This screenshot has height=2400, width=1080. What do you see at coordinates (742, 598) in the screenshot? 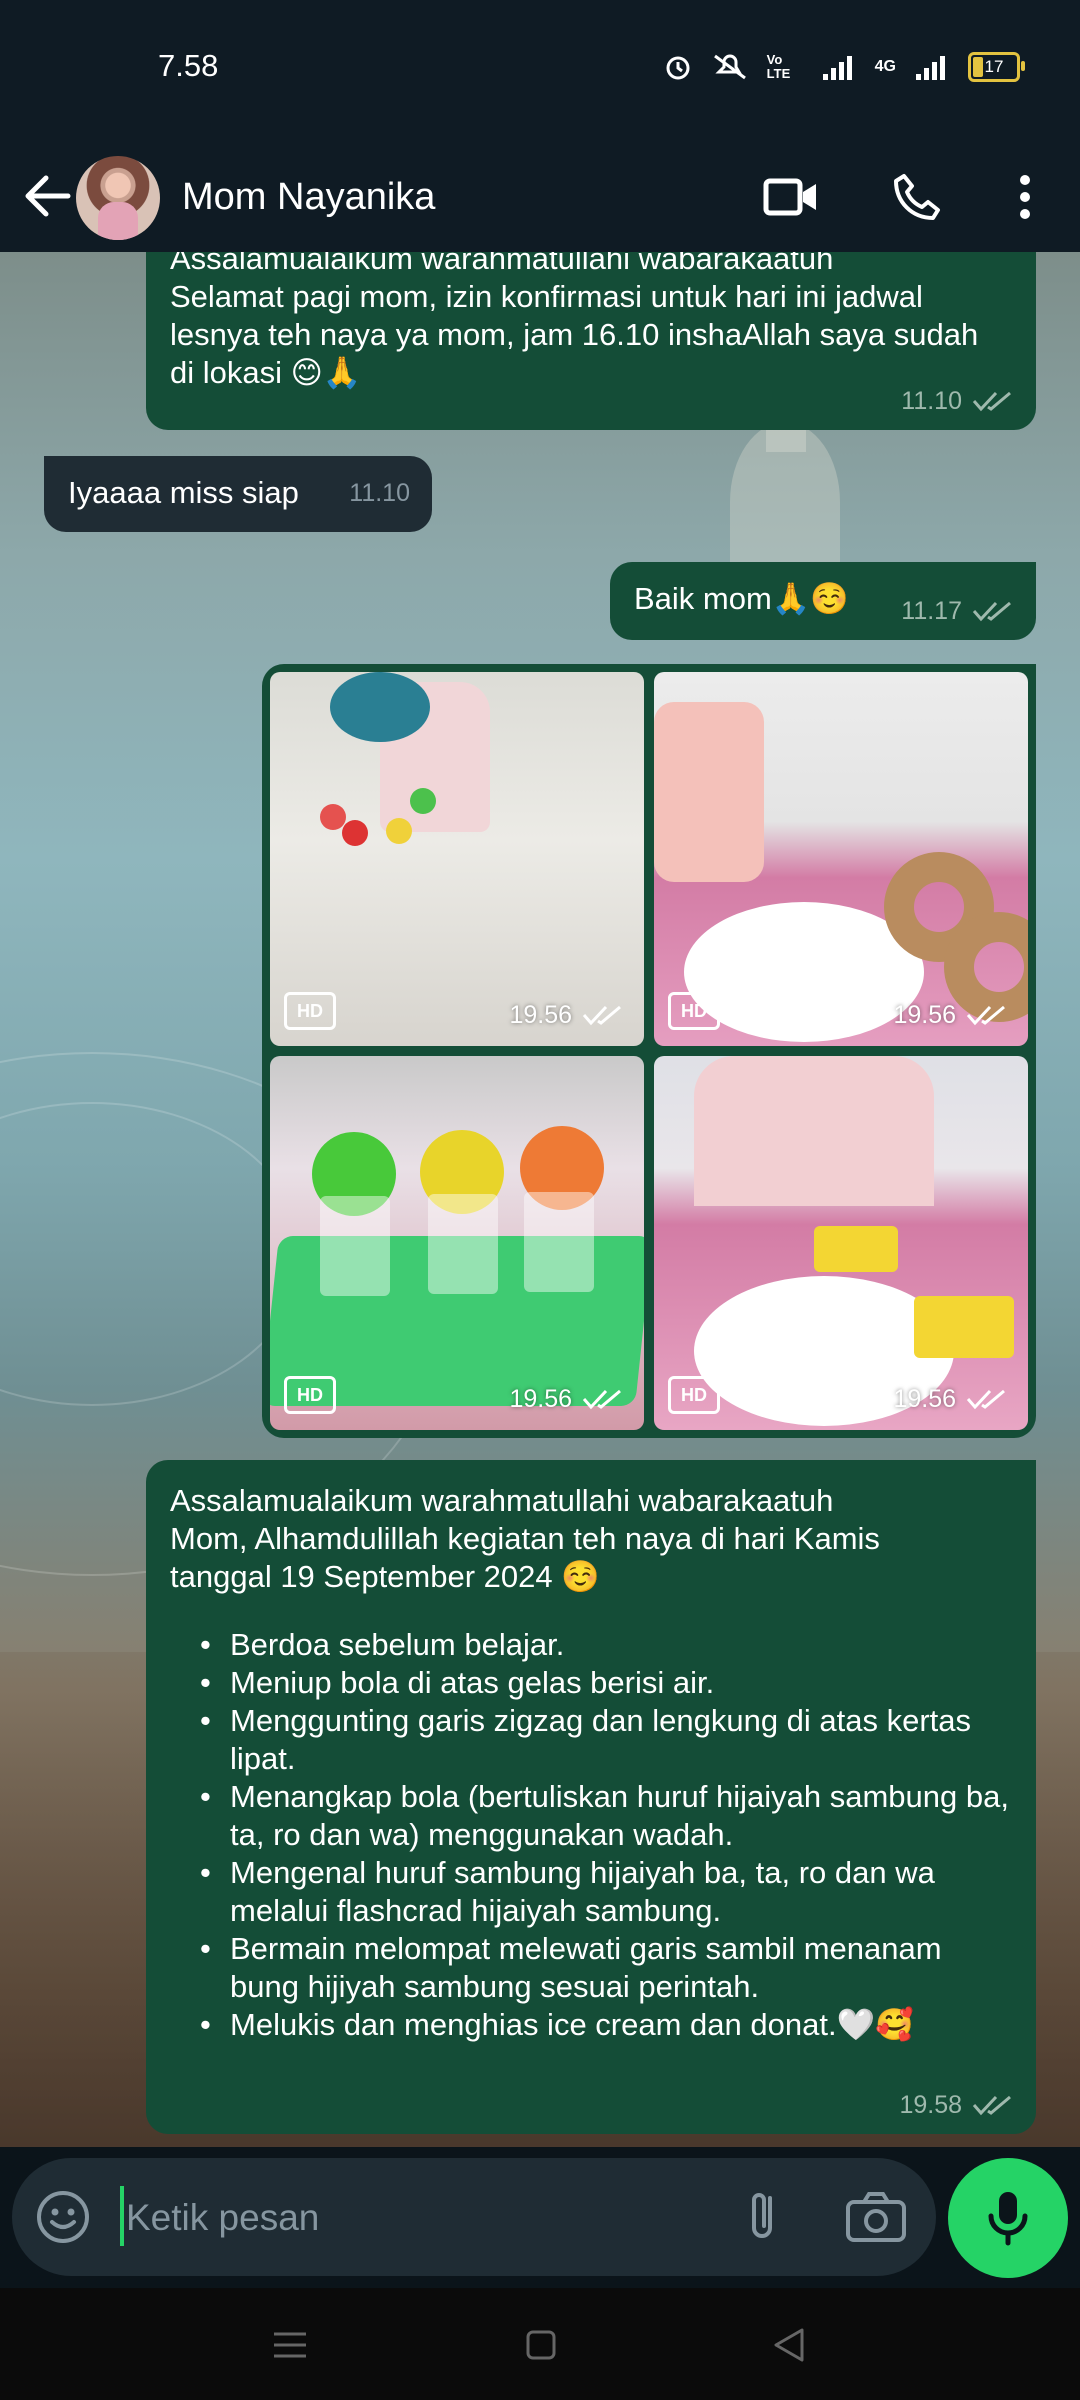
I see `message-text: Baik mom🙏☺️` at bounding box center [742, 598].